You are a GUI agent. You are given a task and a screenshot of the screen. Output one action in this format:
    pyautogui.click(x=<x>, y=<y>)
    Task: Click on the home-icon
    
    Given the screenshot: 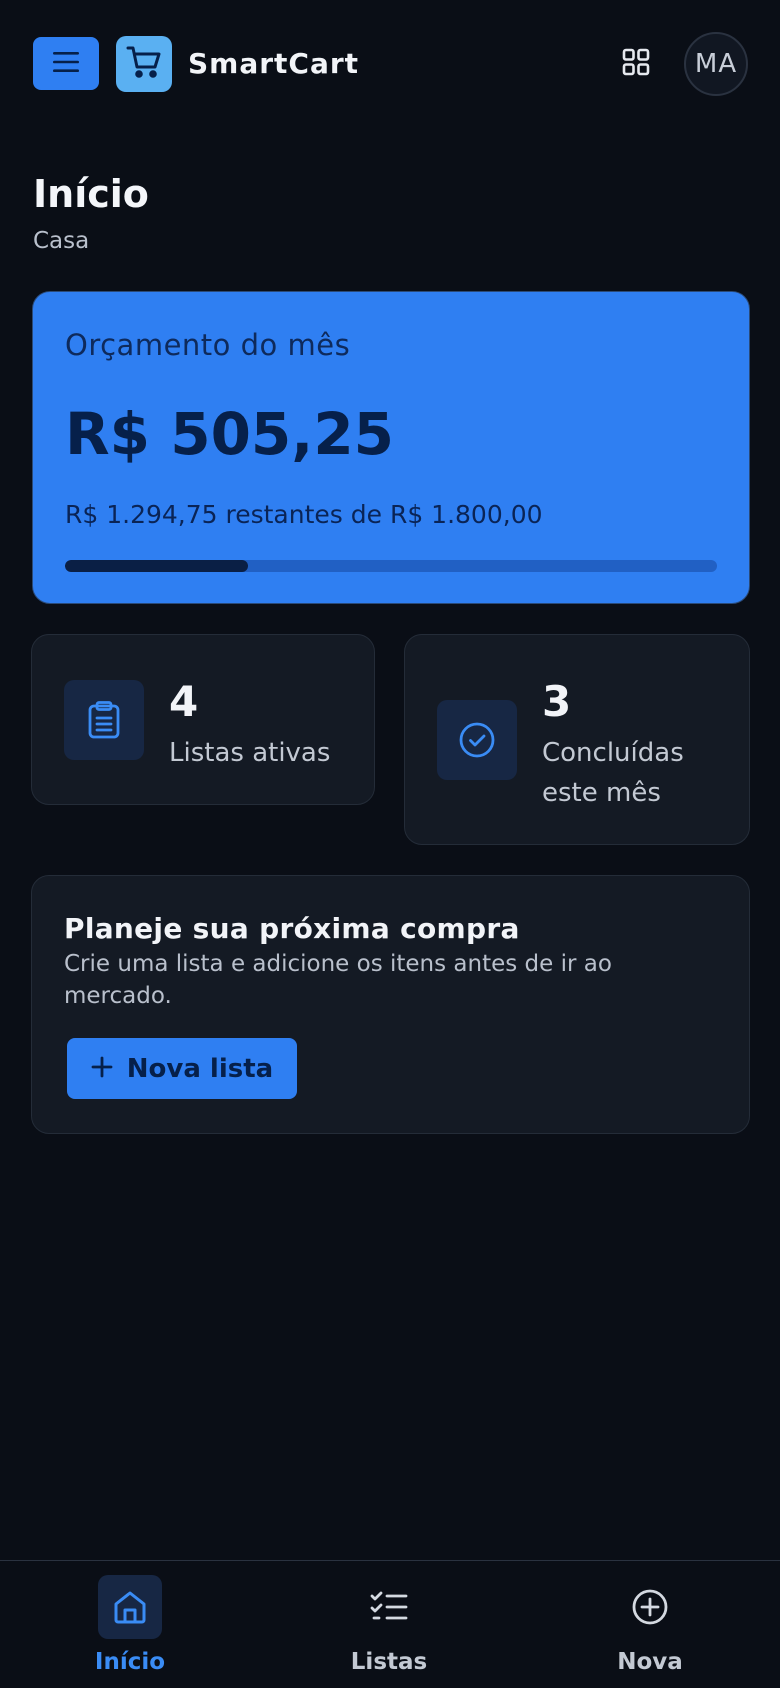 What is the action you would take?
    pyautogui.click(x=130, y=1607)
    